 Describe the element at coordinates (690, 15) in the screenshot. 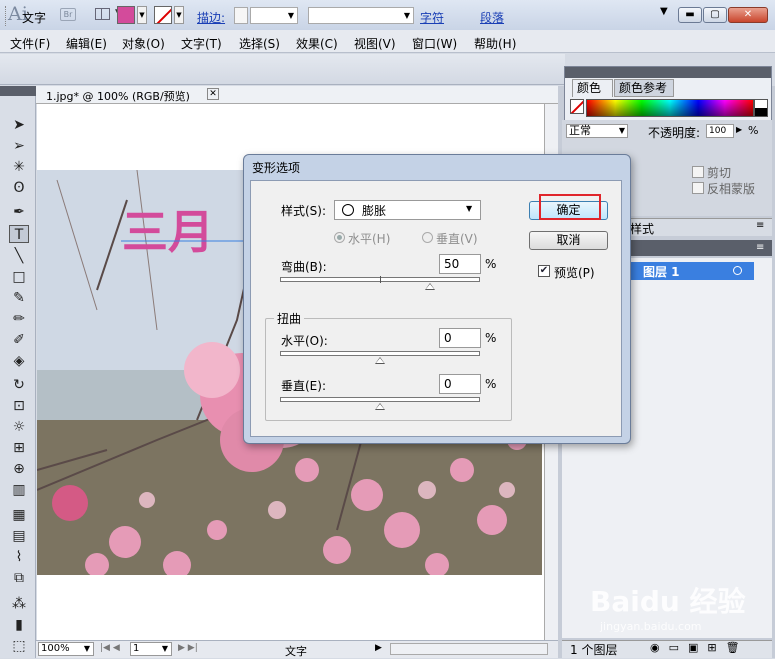

I see `minimize-button: ▬` at that location.